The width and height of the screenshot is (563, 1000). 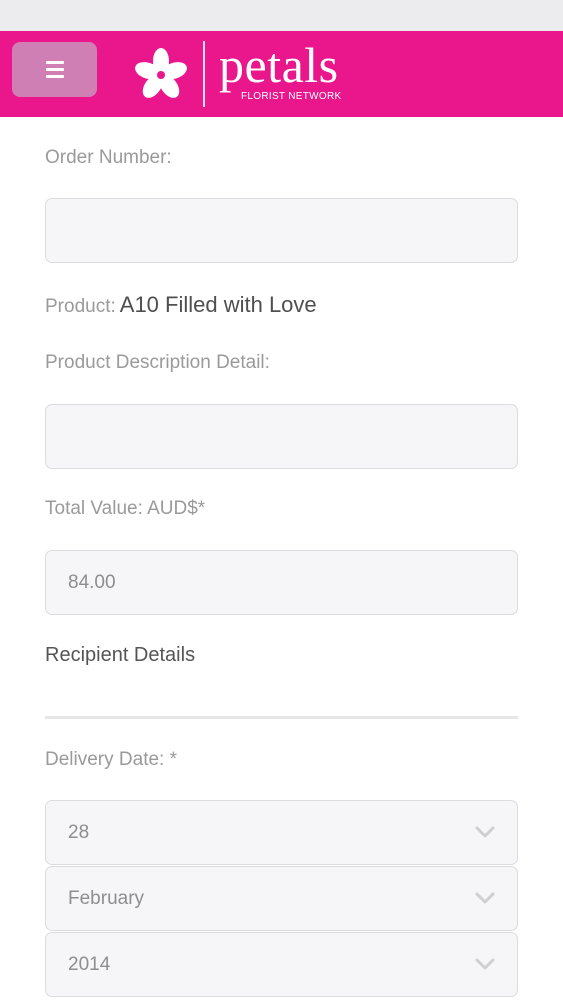 I want to click on product-label: Product:, so click(x=80, y=306).